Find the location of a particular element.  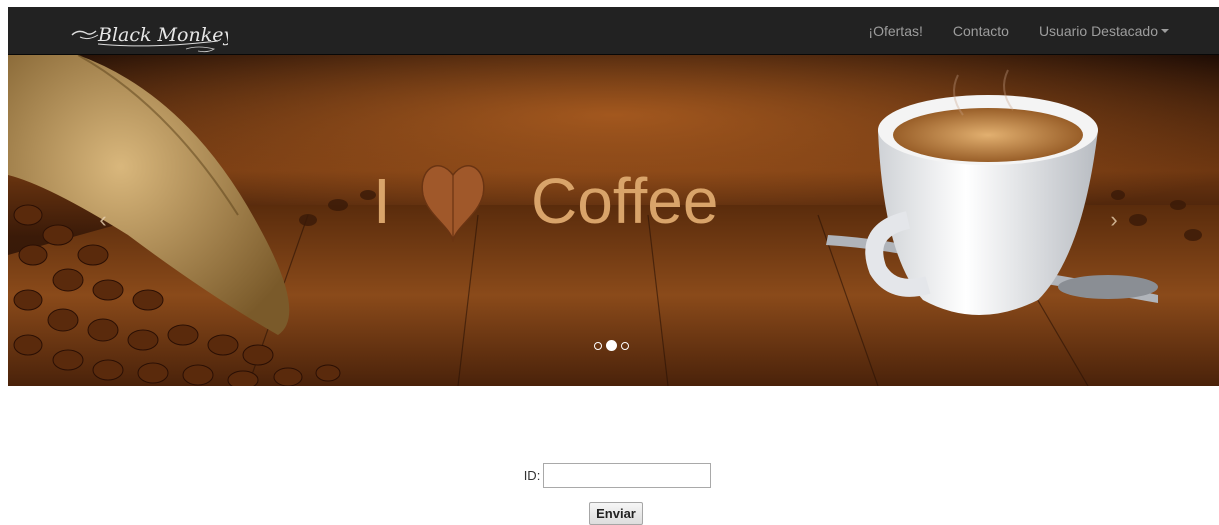

chevron-left-icon: ‹ is located at coordinates (103, 219).